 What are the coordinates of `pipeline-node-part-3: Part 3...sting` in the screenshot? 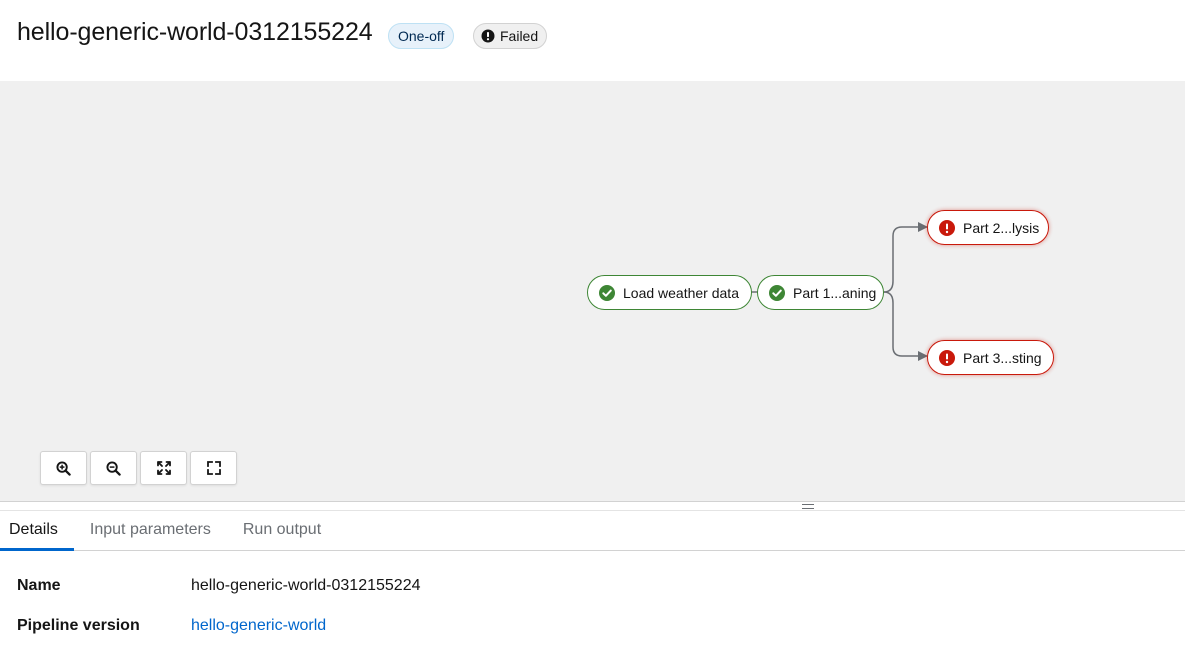 It's located at (990, 357).